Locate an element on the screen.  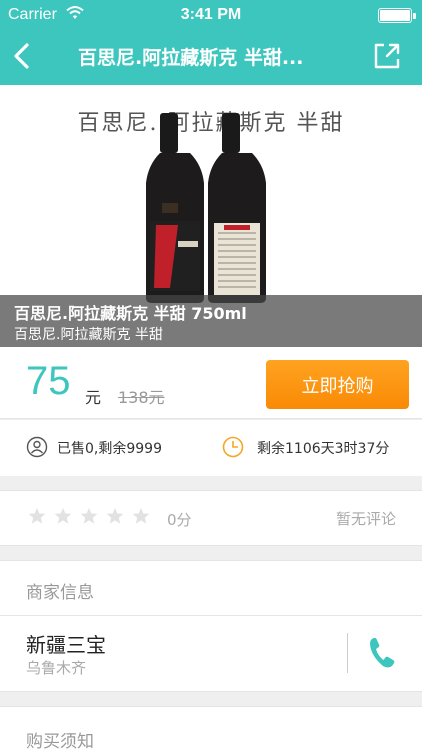
product-overlay: 百思尼.阿拉藏斯克 半甜 750ml 百思尼.阿拉藏斯克 半甜 is located at coordinates (211, 321).